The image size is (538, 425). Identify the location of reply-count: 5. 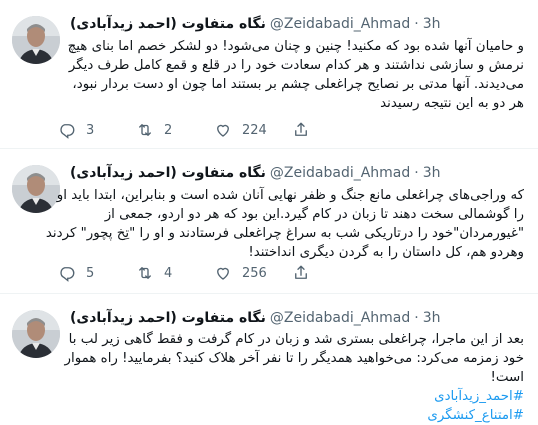
(90, 273).